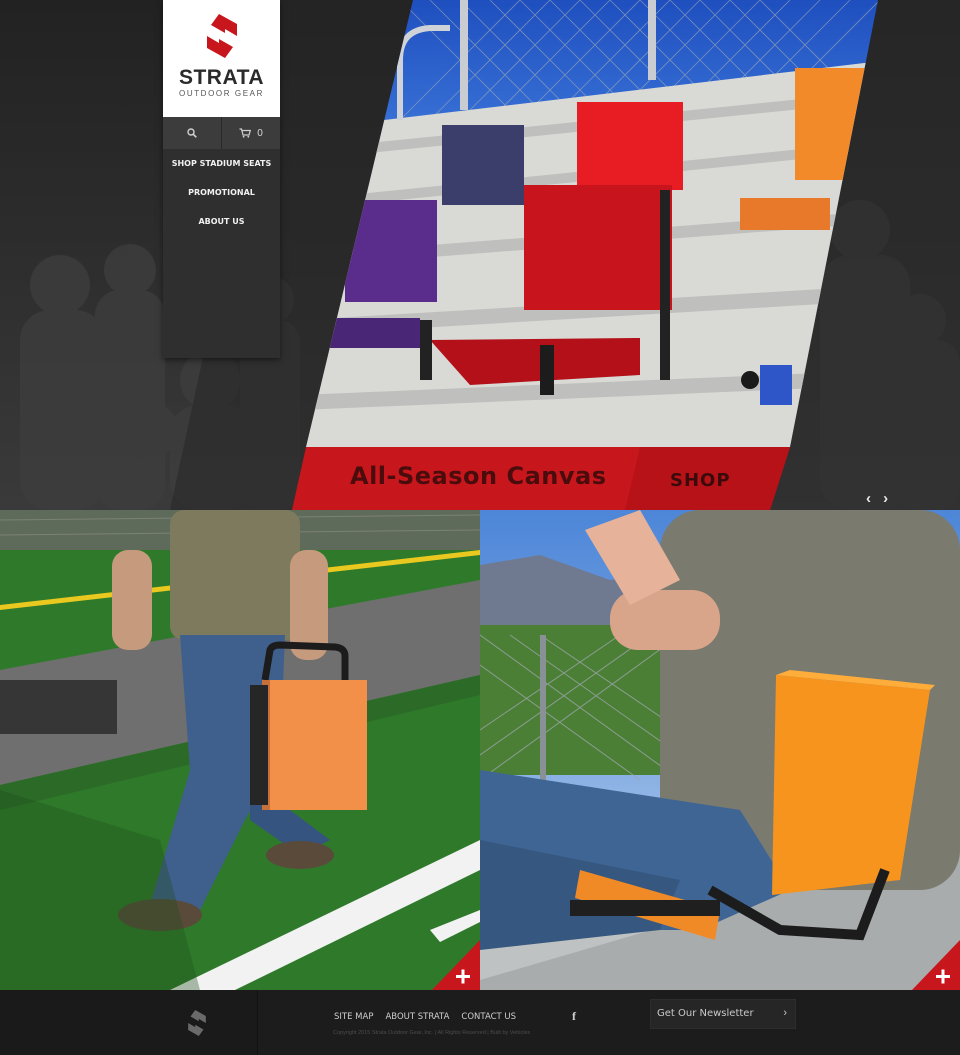 This screenshot has width=960, height=1055. I want to click on nav-item-about-us: ABOUT US, so click(221, 229).